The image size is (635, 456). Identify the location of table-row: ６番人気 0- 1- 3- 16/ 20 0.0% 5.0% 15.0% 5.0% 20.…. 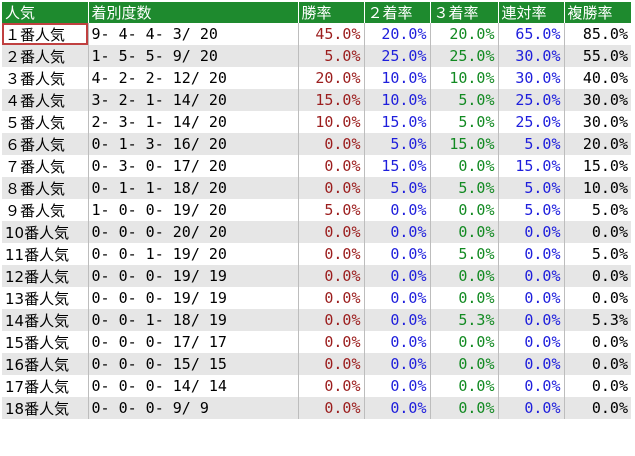
(316, 144).